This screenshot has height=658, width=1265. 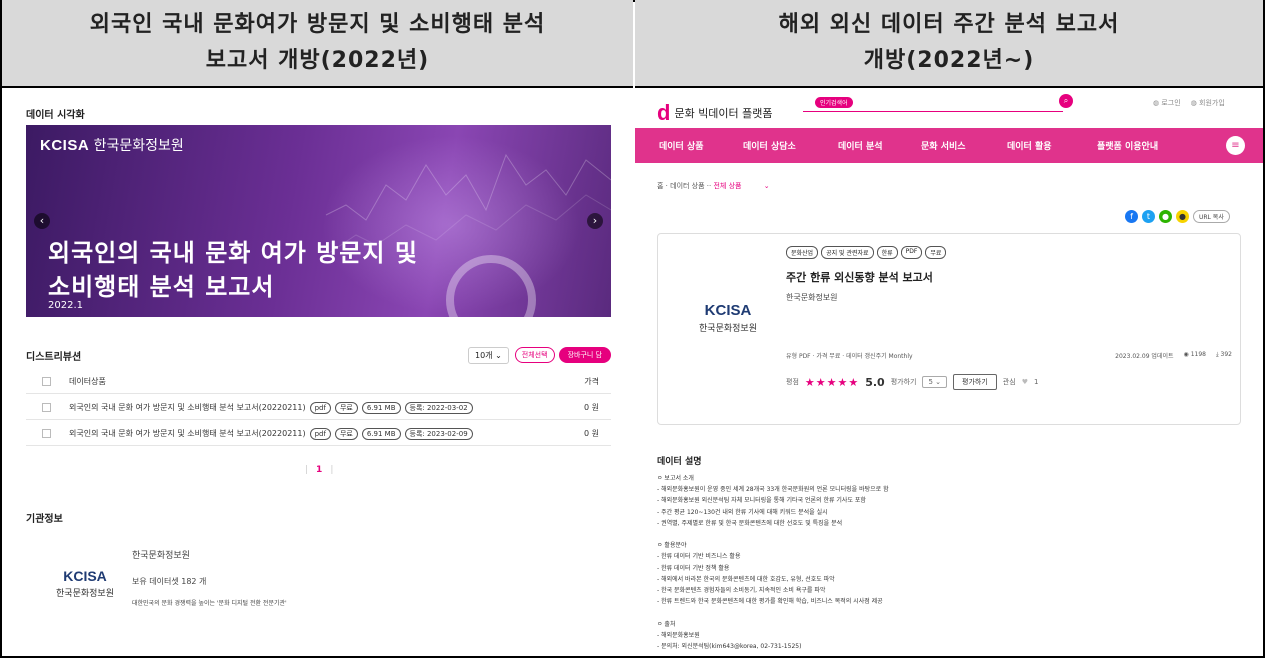 I want to click on interest-label: 관심, so click(x=1009, y=382).